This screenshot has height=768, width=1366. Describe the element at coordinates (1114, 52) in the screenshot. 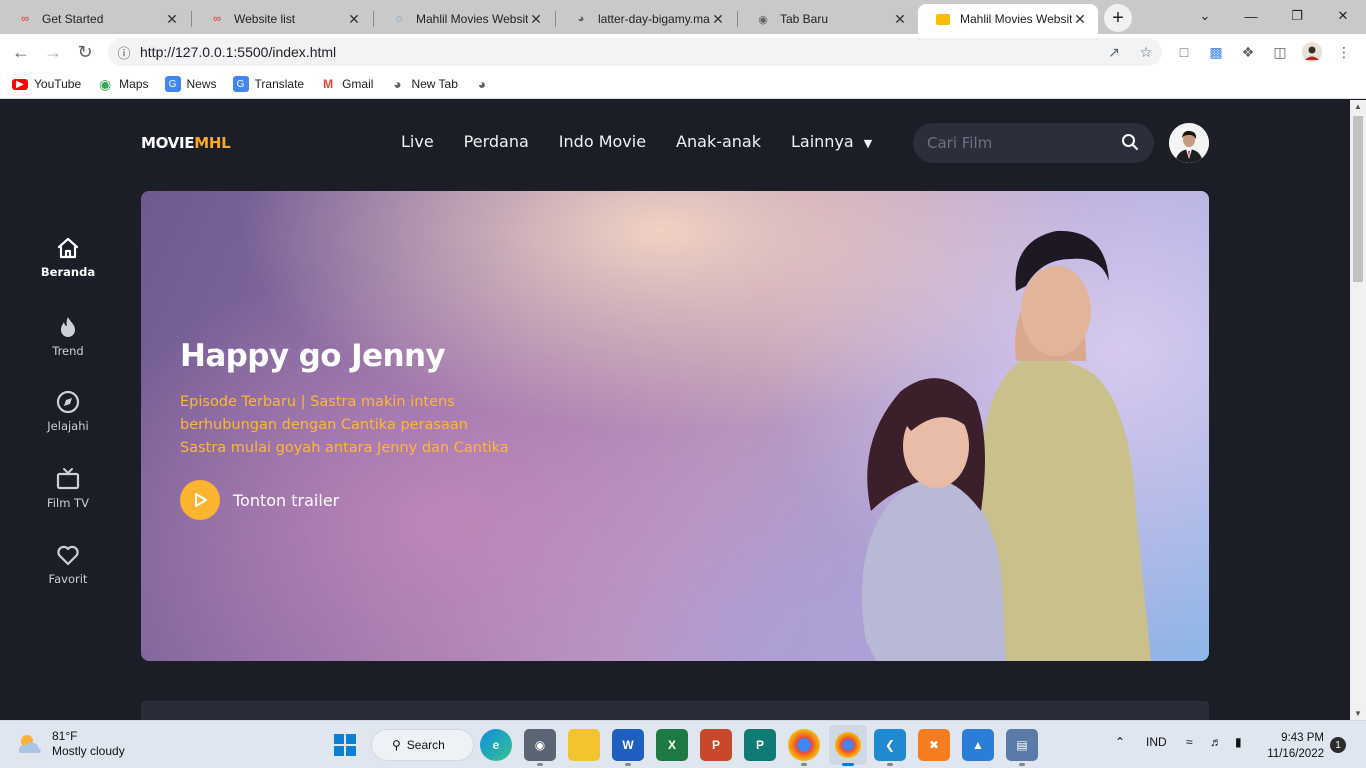

I see `share-icon: ↗` at that location.